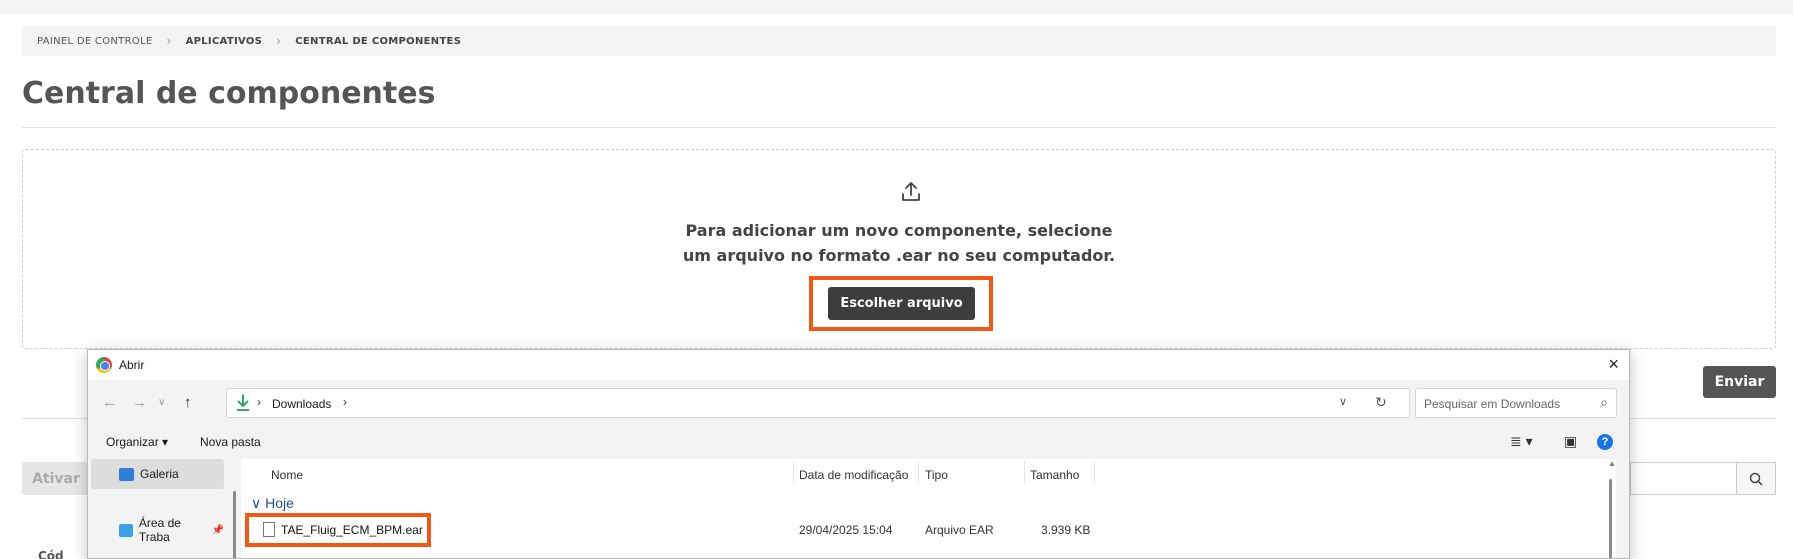 The image size is (1793, 559). I want to click on organize-menu: Organizar ▾, so click(137, 442).